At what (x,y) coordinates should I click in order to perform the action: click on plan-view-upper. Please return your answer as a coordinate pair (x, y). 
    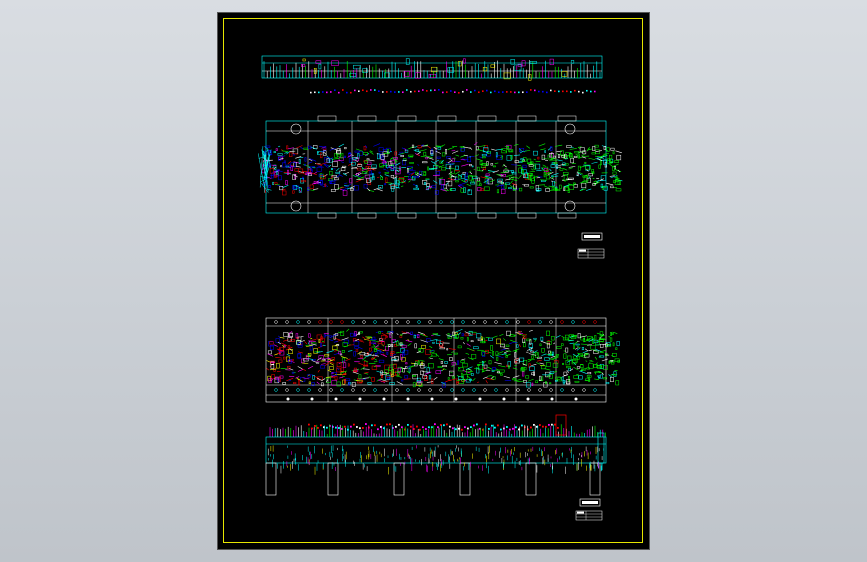
    Looking at the image, I should click on (440, 167).